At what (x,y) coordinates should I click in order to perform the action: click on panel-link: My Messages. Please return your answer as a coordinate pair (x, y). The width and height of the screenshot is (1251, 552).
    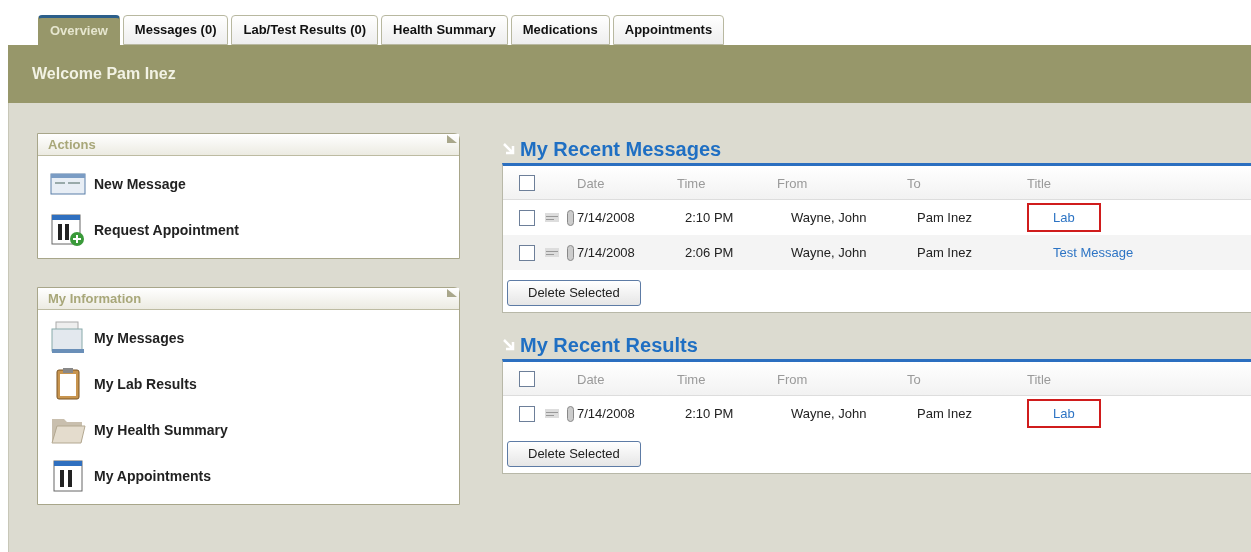
    Looking at the image, I should click on (248, 338).